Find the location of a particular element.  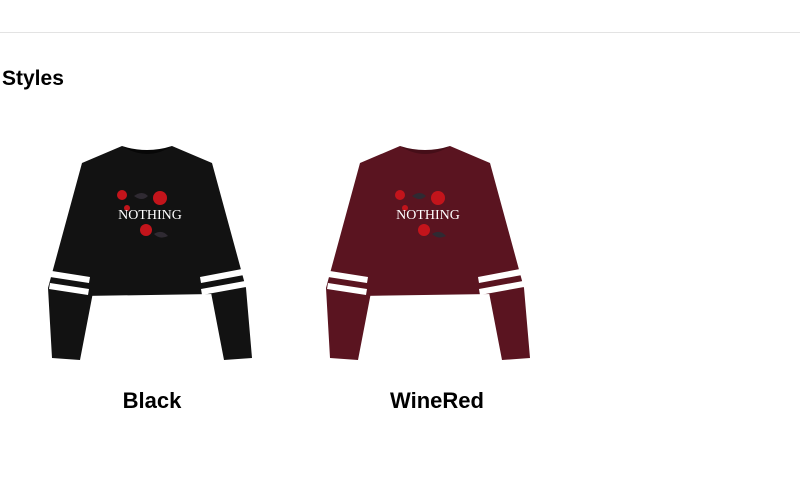

winered-sweatshirt-image: NOTHING is located at coordinates (428, 253).